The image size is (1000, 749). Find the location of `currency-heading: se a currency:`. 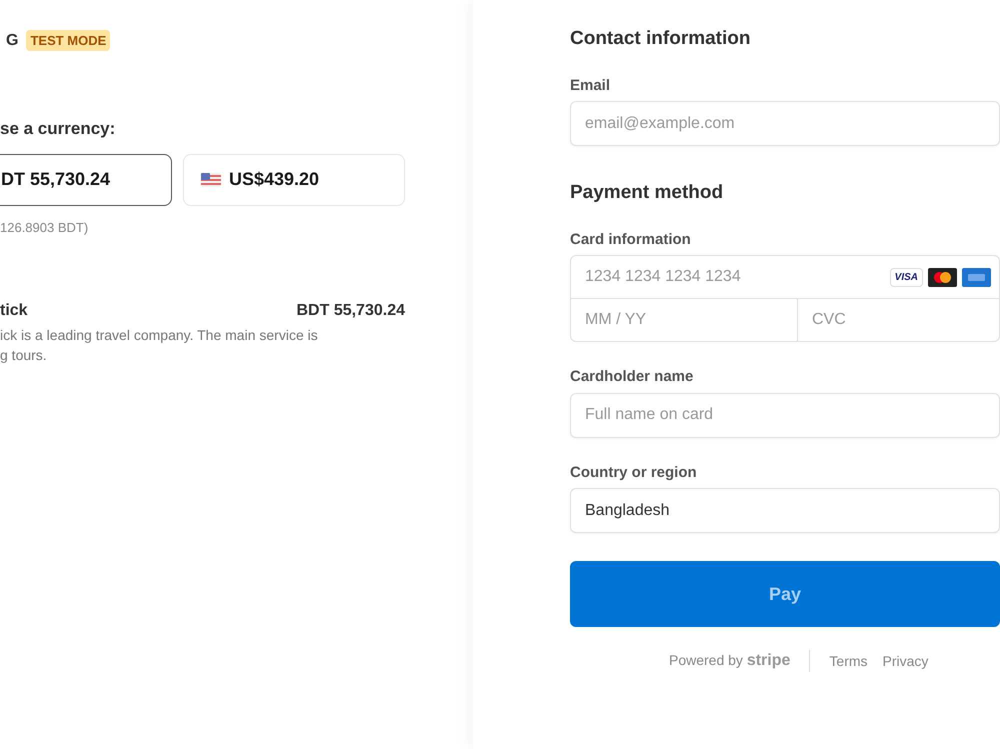

currency-heading: se a currency: is located at coordinates (58, 129).